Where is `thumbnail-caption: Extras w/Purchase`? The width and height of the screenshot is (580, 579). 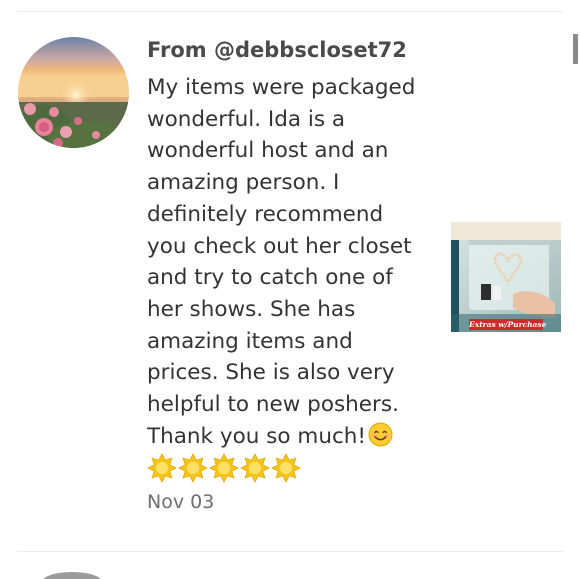 thumbnail-caption: Extras w/Purchase is located at coordinates (508, 324).